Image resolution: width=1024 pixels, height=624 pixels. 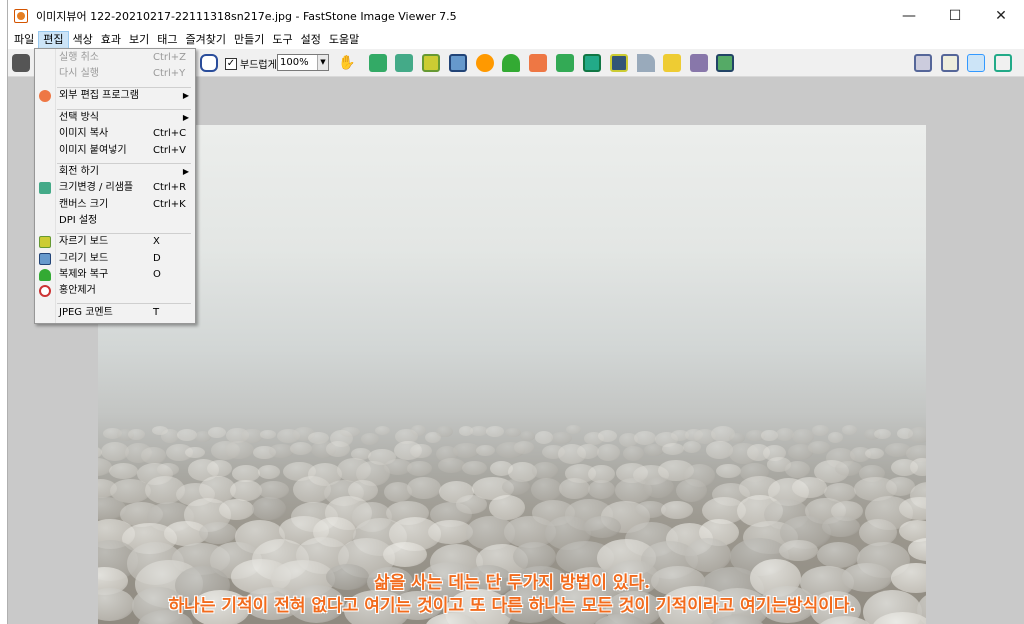 What do you see at coordinates (950, 63) in the screenshot?
I see `compare-icon` at bounding box center [950, 63].